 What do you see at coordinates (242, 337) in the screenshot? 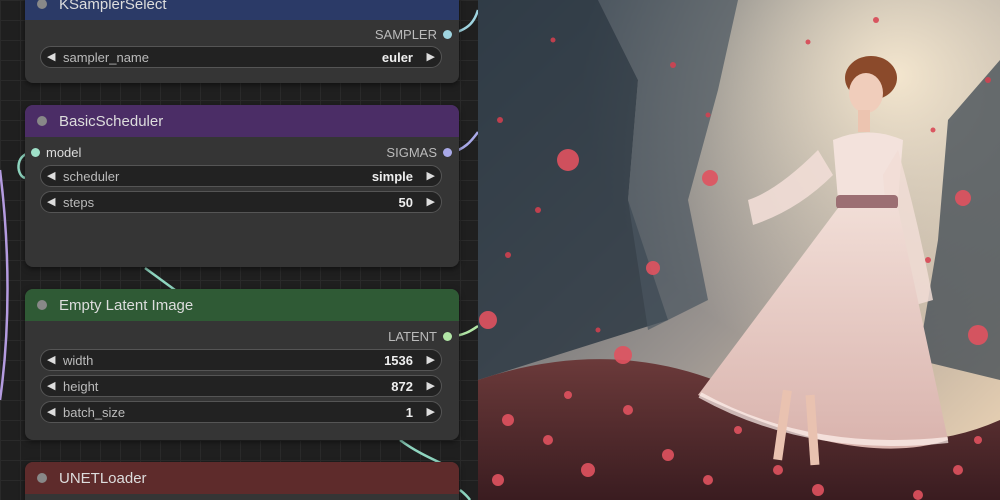
I see `output-row: LATENT` at bounding box center [242, 337].